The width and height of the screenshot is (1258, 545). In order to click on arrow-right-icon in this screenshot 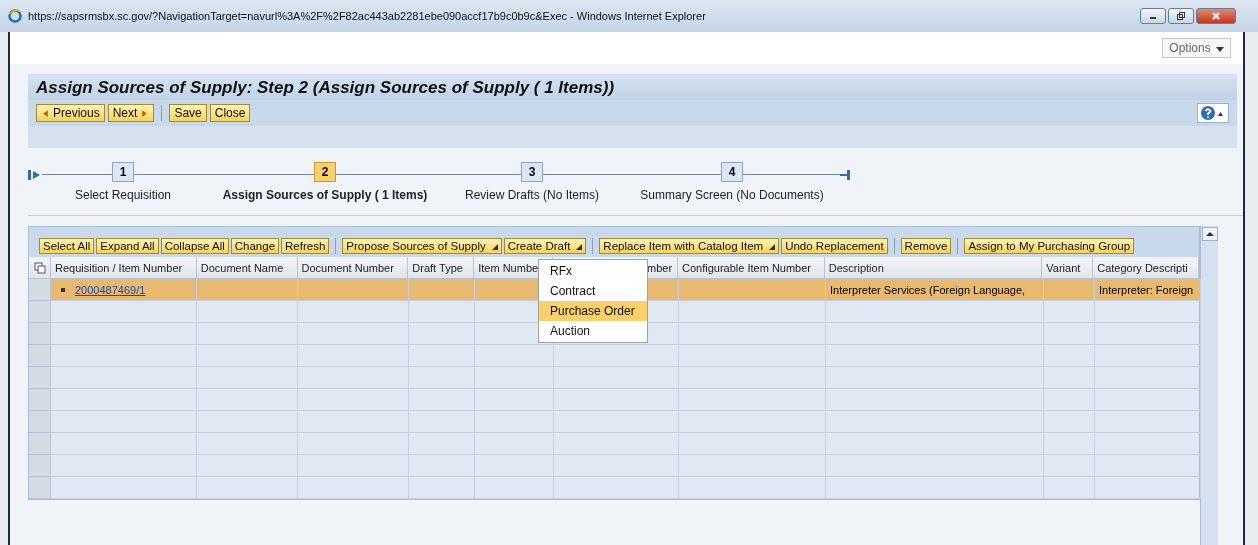, I will do `click(145, 113)`.